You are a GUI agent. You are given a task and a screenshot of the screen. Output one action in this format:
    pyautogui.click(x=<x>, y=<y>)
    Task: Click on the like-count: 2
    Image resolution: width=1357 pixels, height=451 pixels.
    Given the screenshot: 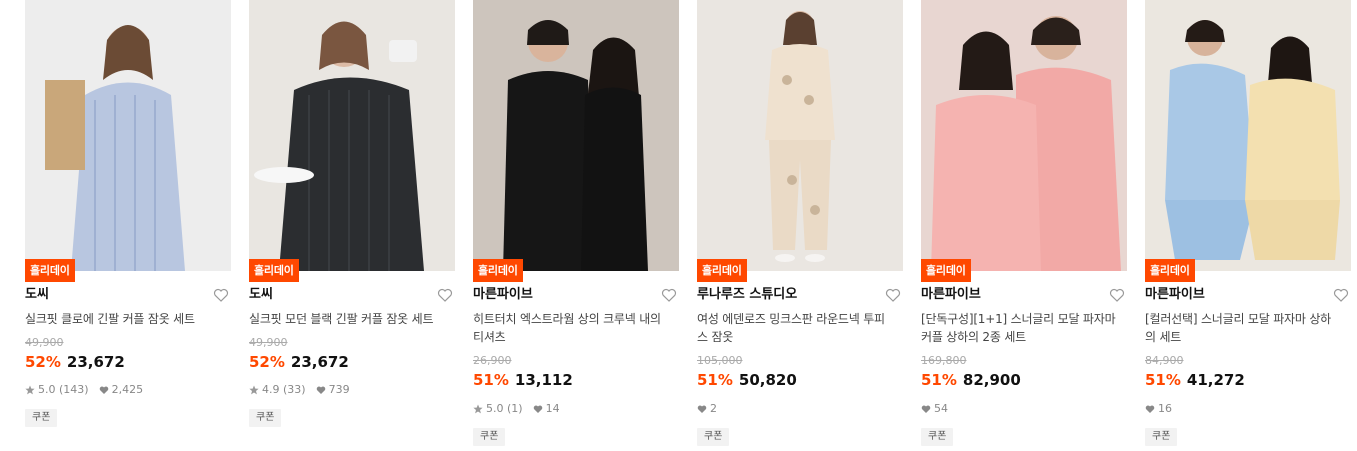 What is the action you would take?
    pyautogui.click(x=713, y=408)
    